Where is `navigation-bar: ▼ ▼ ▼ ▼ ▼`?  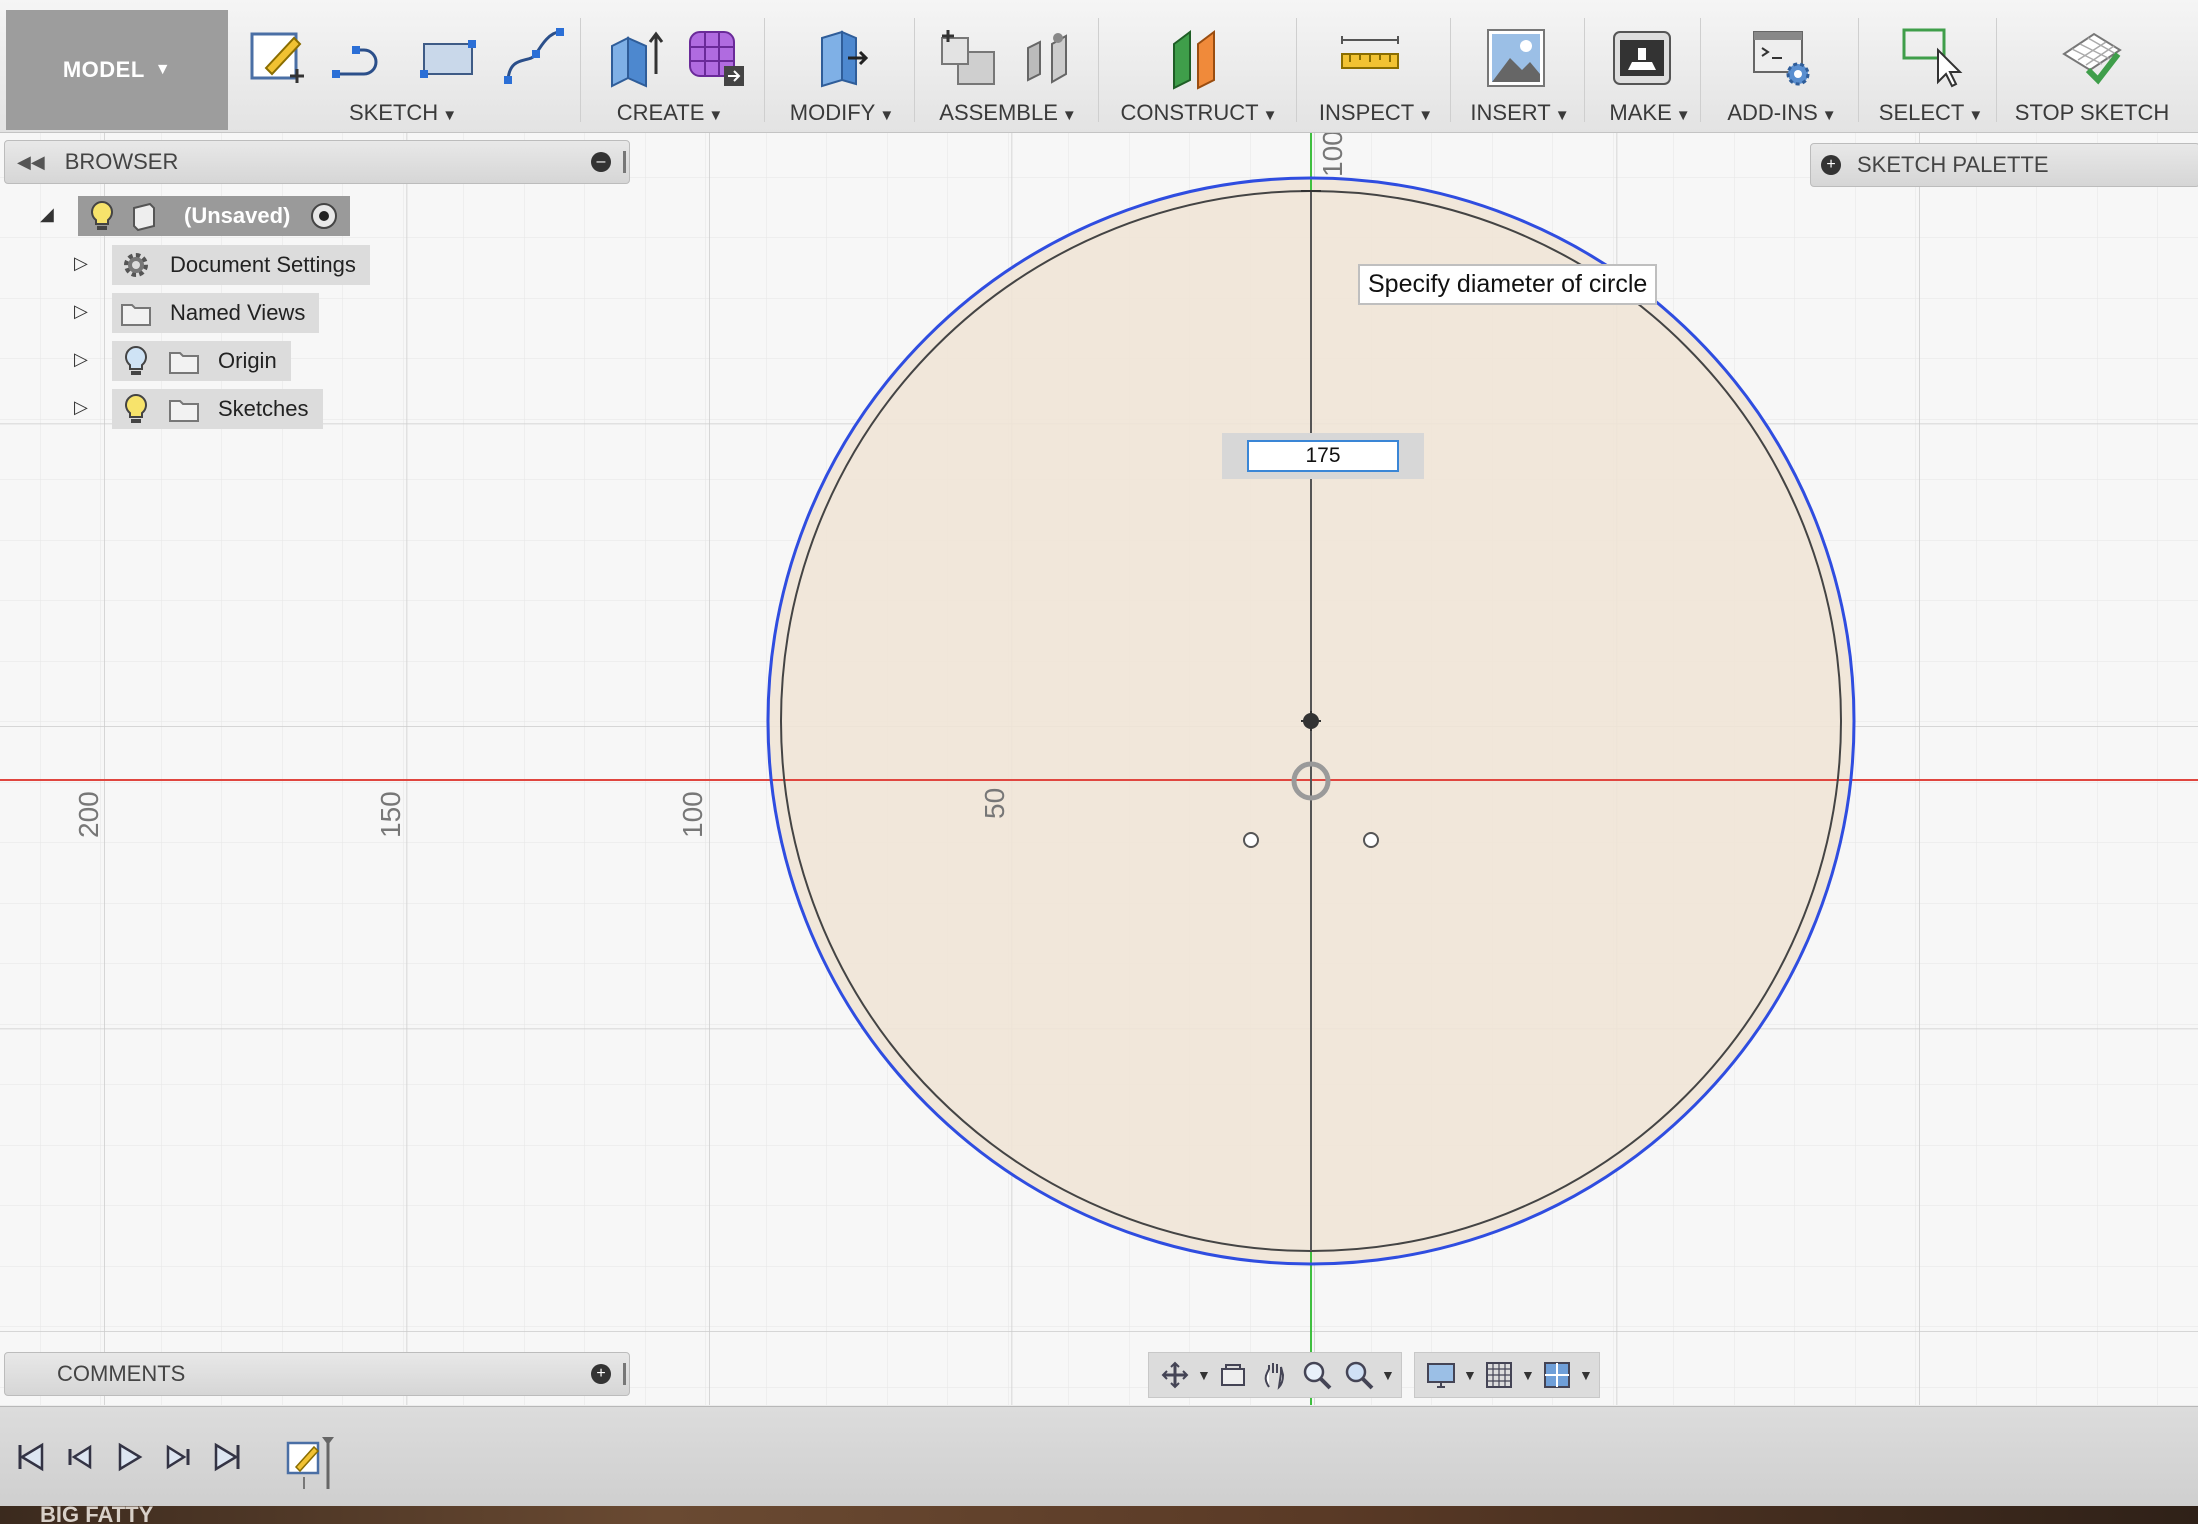 navigation-bar: ▼ ▼ ▼ ▼ ▼ is located at coordinates (1374, 1375).